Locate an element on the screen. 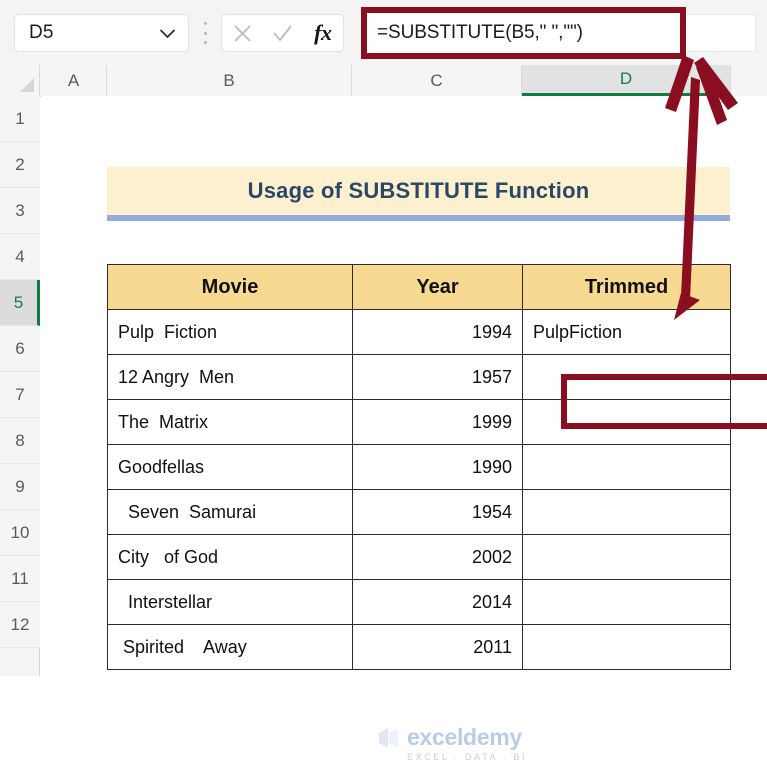 The height and width of the screenshot is (762, 767). formula-input: =SUBSTITUTE(B5," ","") is located at coordinates (523, 33).